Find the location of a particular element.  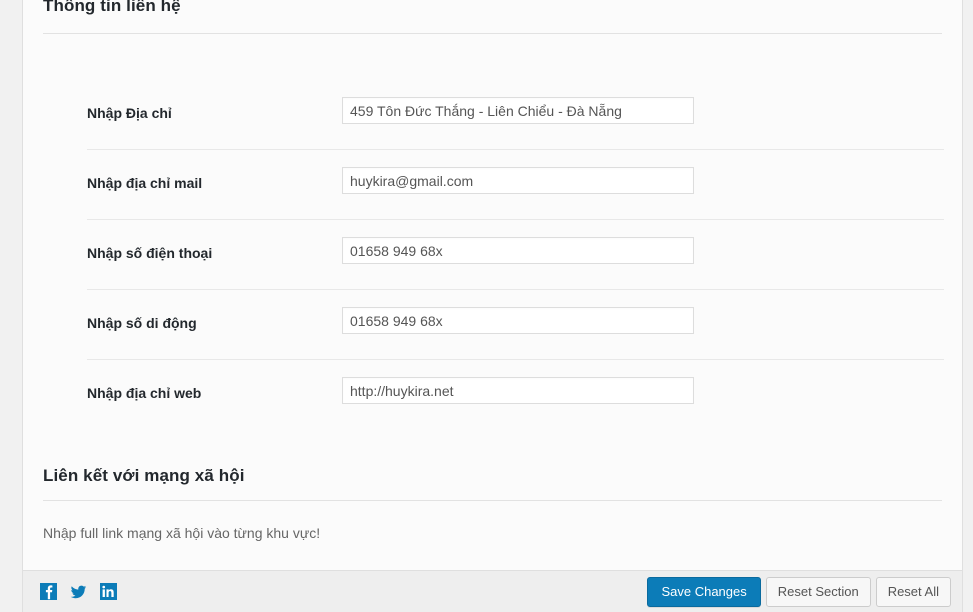

linkedin-icon is located at coordinates (108, 591).